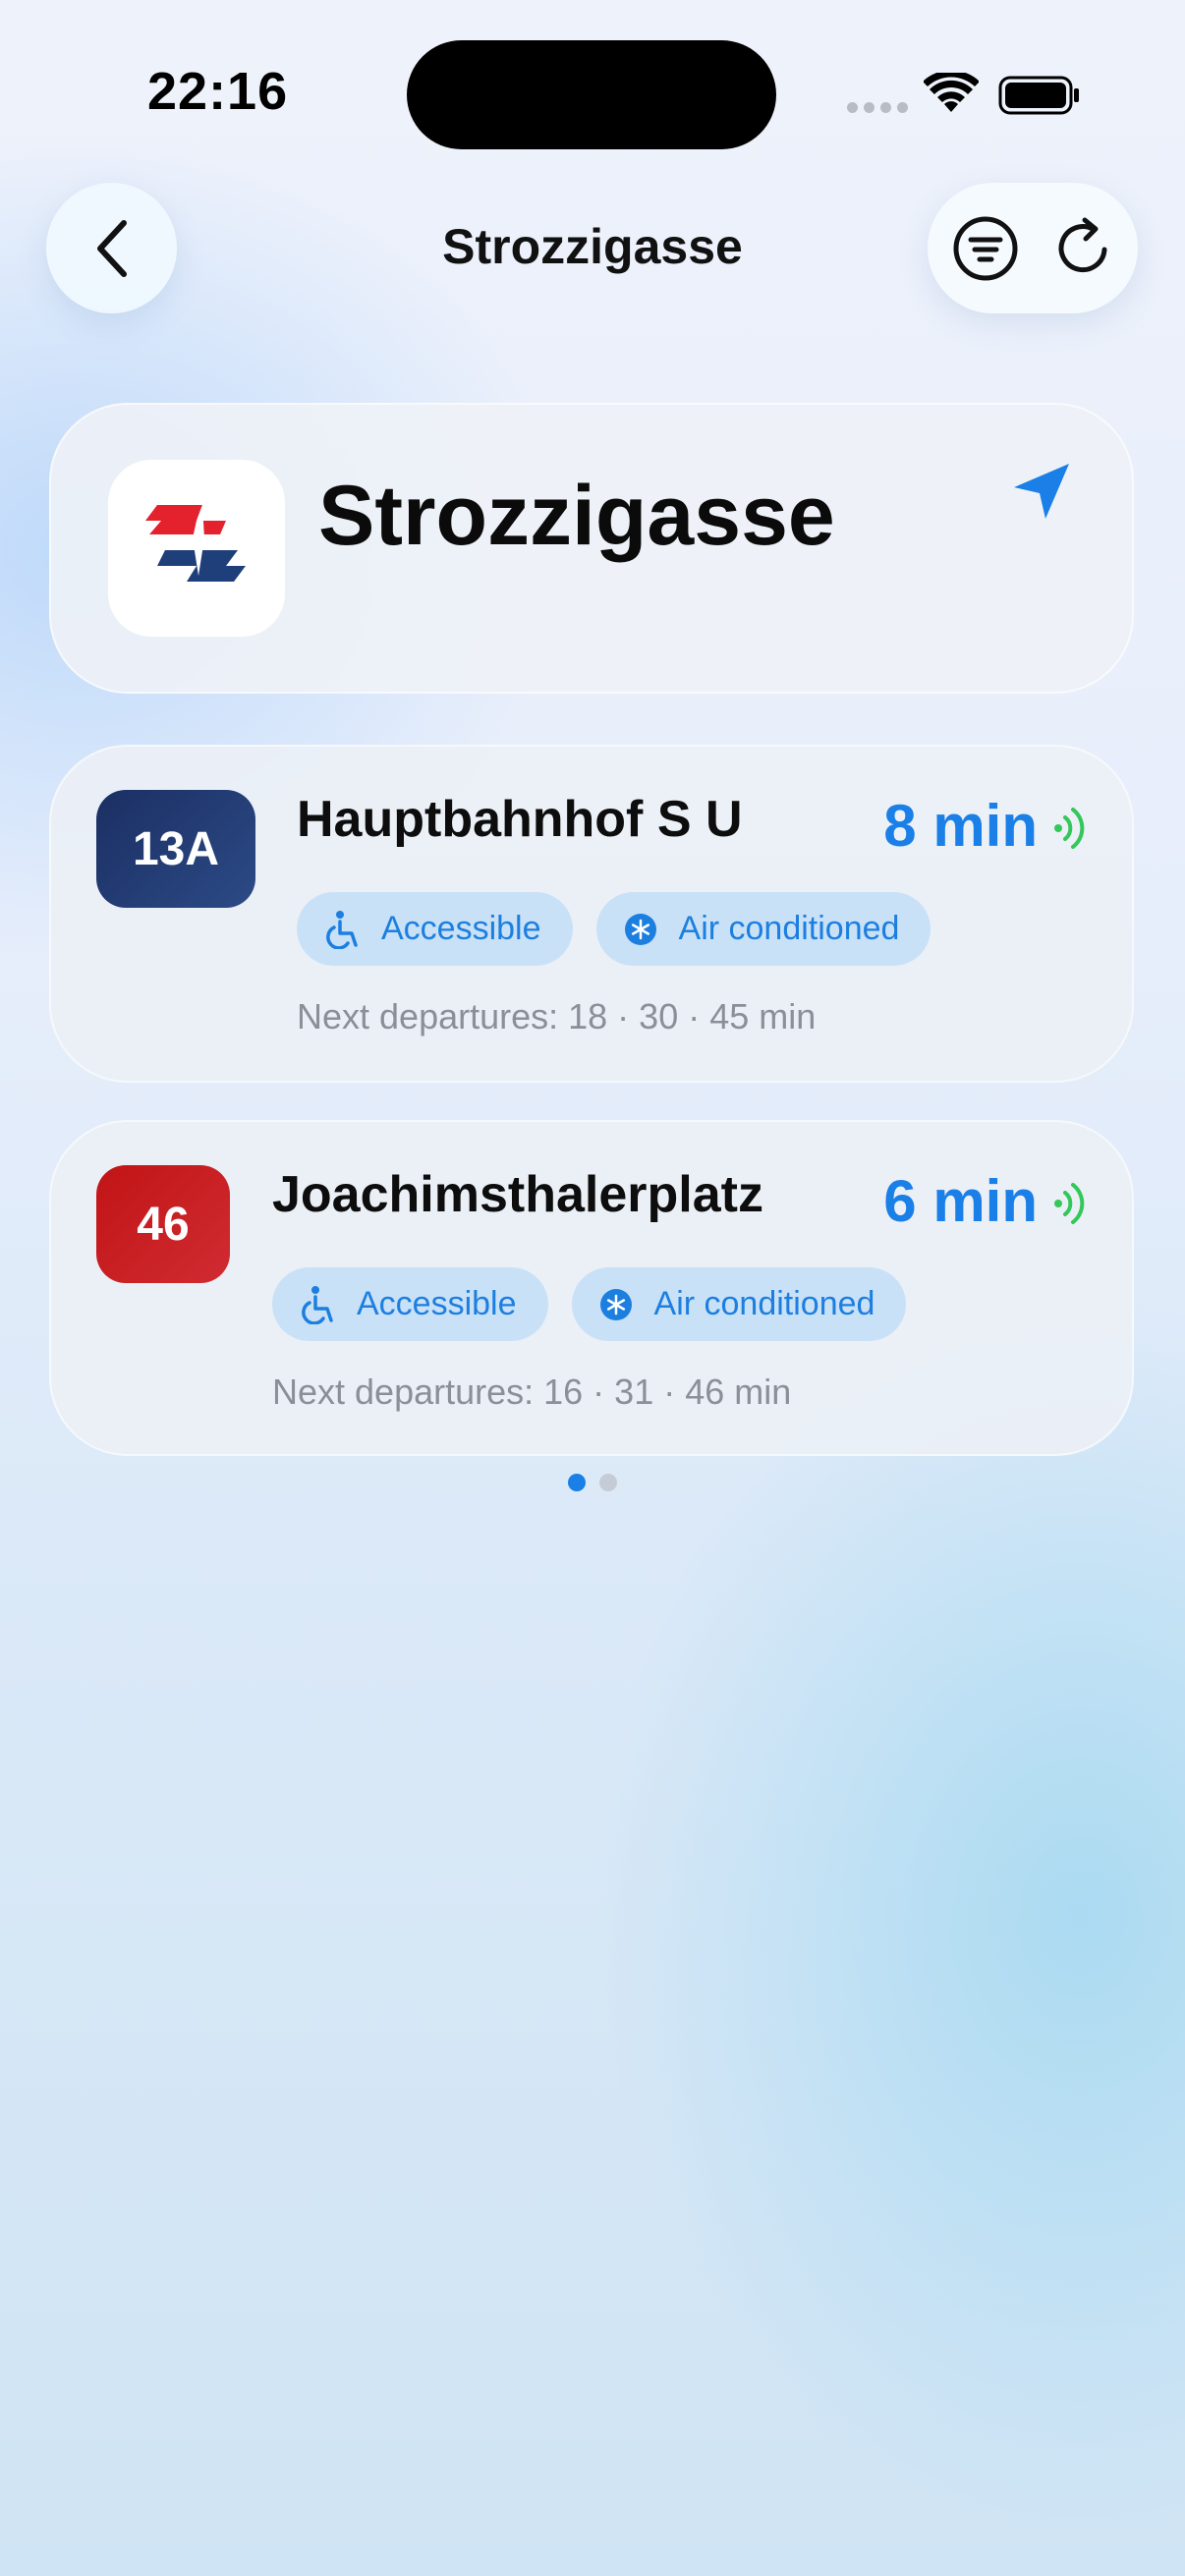 The image size is (1185, 2576). I want to click on departure-card: 46 Joachimsthalerplatz 6 min Accessible, so click(592, 1288).